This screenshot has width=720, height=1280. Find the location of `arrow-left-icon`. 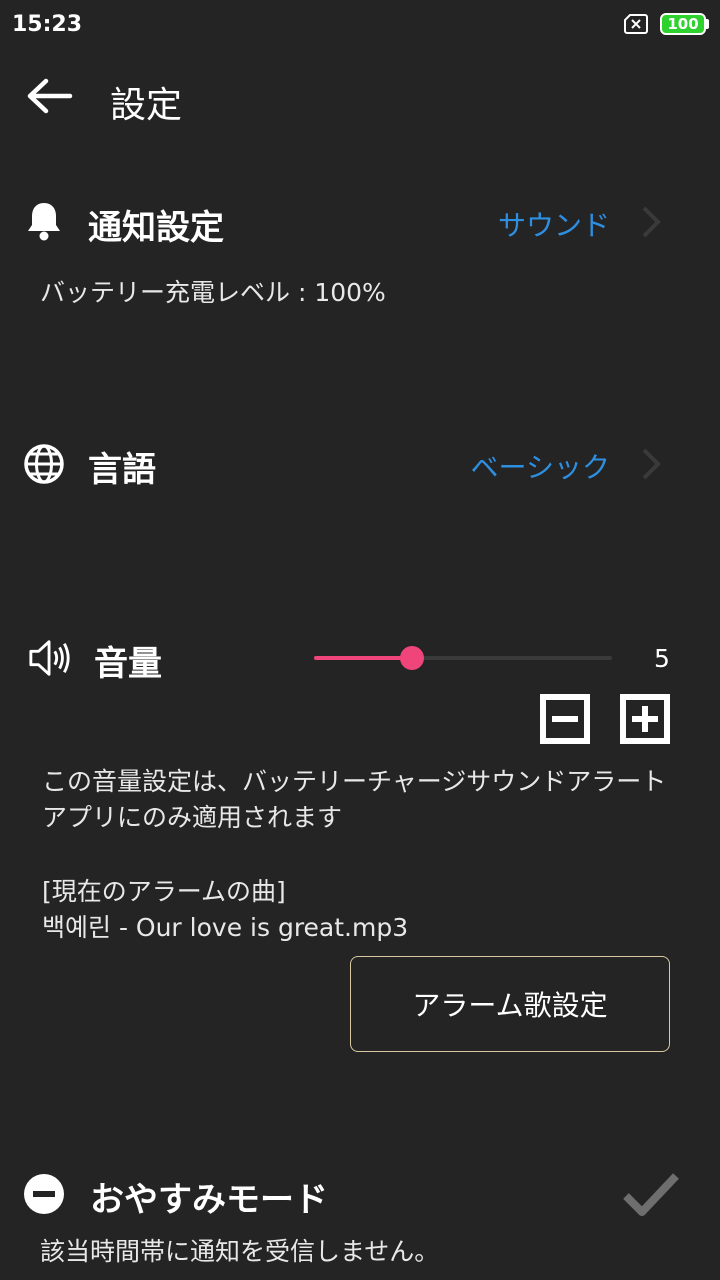

arrow-left-icon is located at coordinates (50, 98).